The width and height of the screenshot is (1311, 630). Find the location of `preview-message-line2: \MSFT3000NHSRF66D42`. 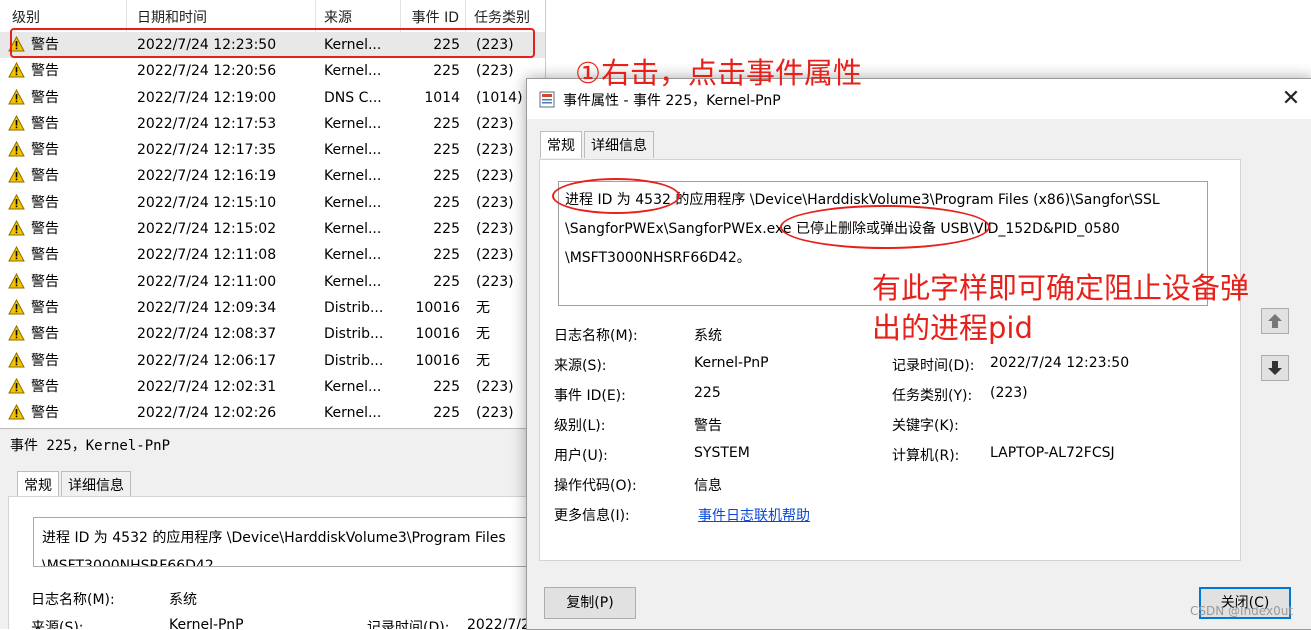

preview-message-line2: \MSFT3000NHSRF66D42 is located at coordinates (128, 562).